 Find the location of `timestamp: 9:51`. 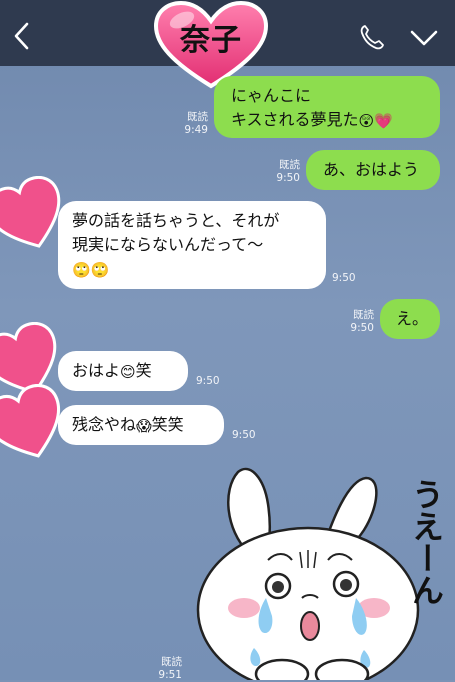

timestamp: 9:51 is located at coordinates (170, 675).